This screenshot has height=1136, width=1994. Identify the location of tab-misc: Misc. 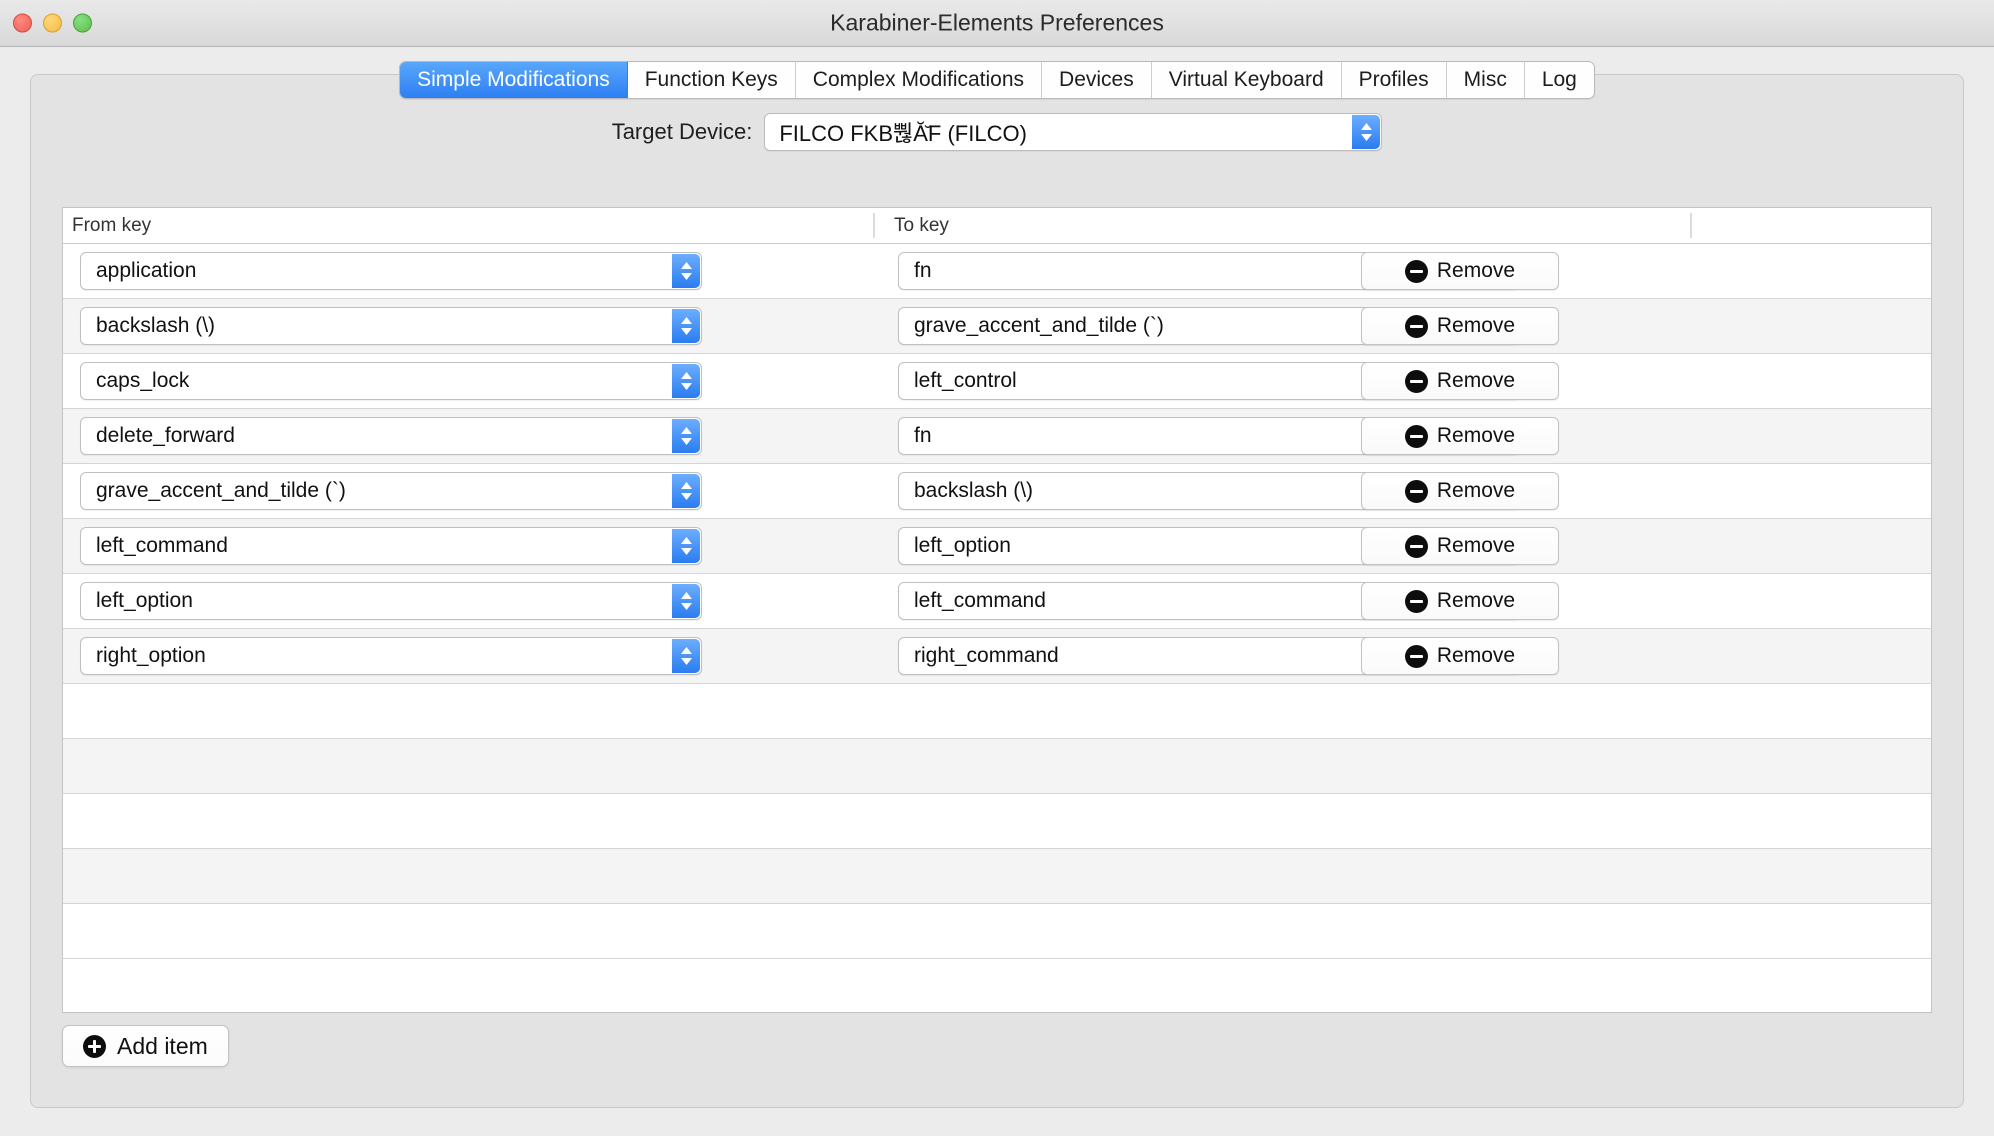
(1485, 80).